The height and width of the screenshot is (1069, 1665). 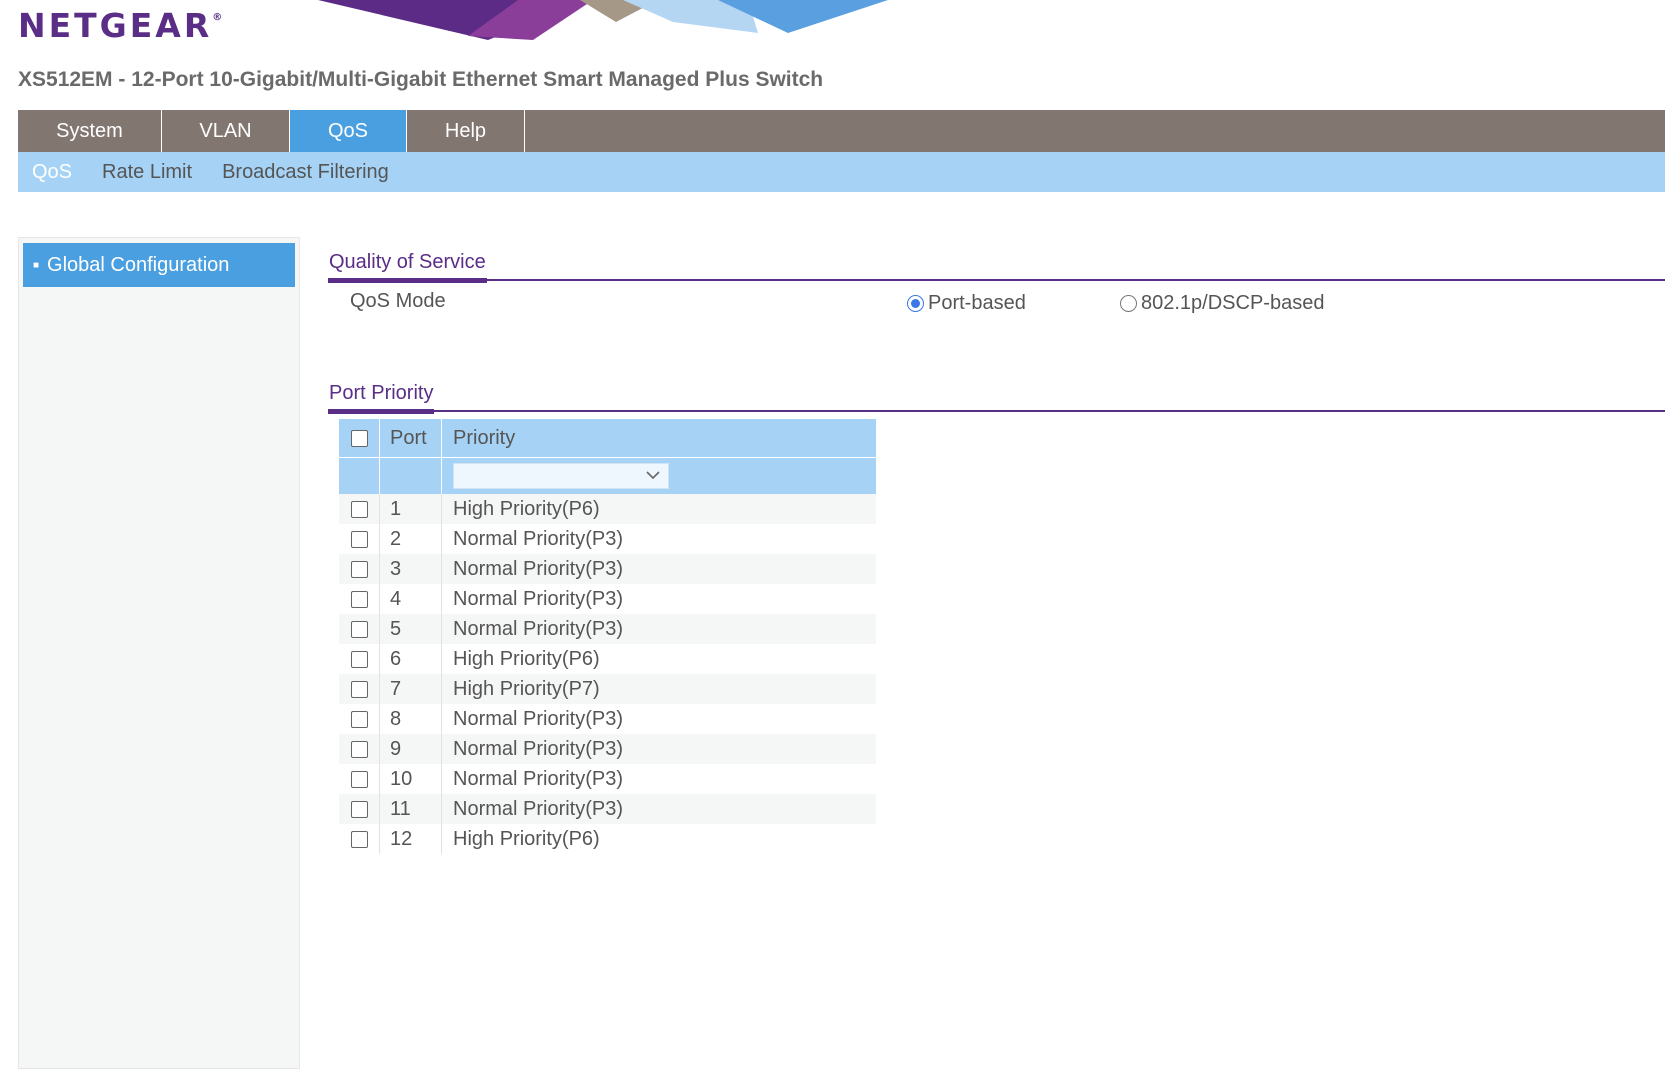 I want to click on table-row: 6 High Priority(P6), so click(x=608, y=659).